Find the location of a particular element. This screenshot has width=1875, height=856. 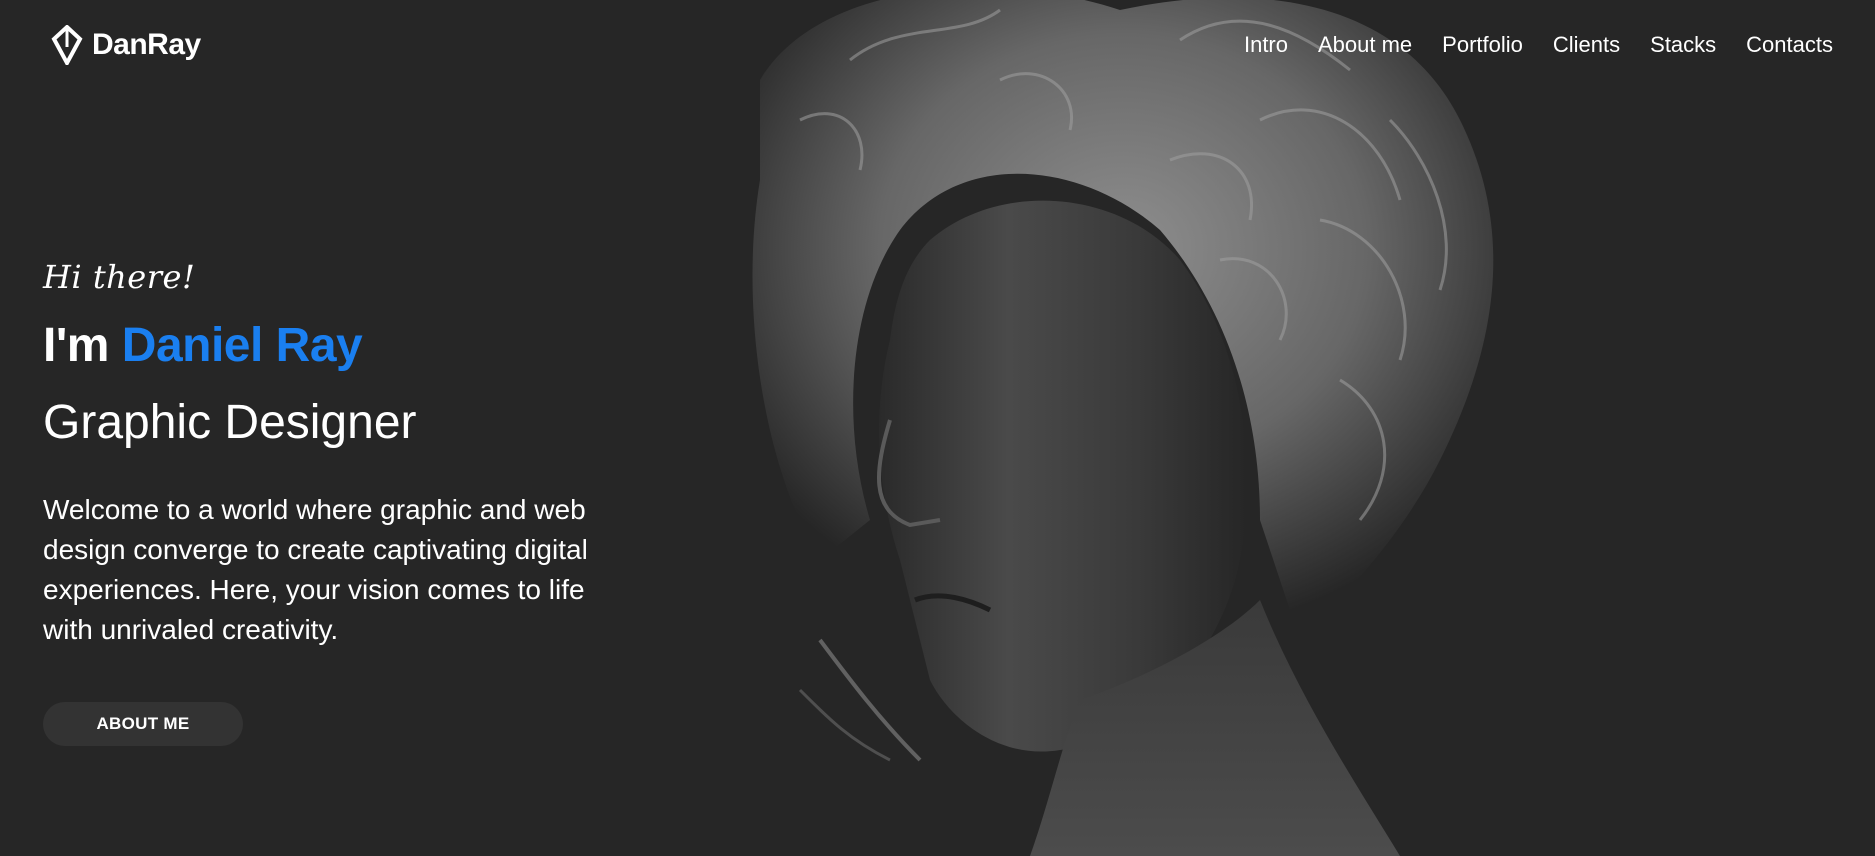

about-me-button: ABOUT ME is located at coordinates (143, 723).